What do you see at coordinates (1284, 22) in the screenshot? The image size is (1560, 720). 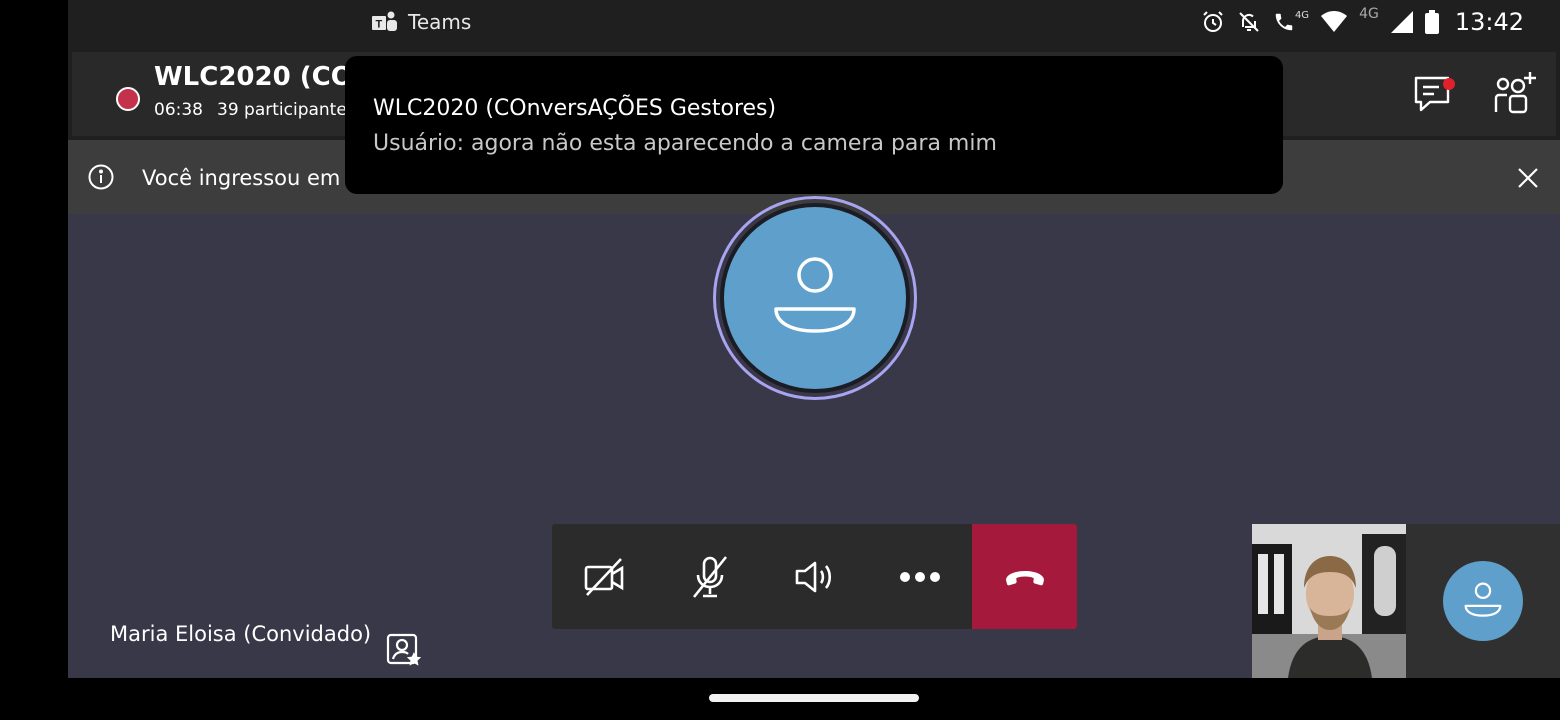 I see `phone-icon` at bounding box center [1284, 22].